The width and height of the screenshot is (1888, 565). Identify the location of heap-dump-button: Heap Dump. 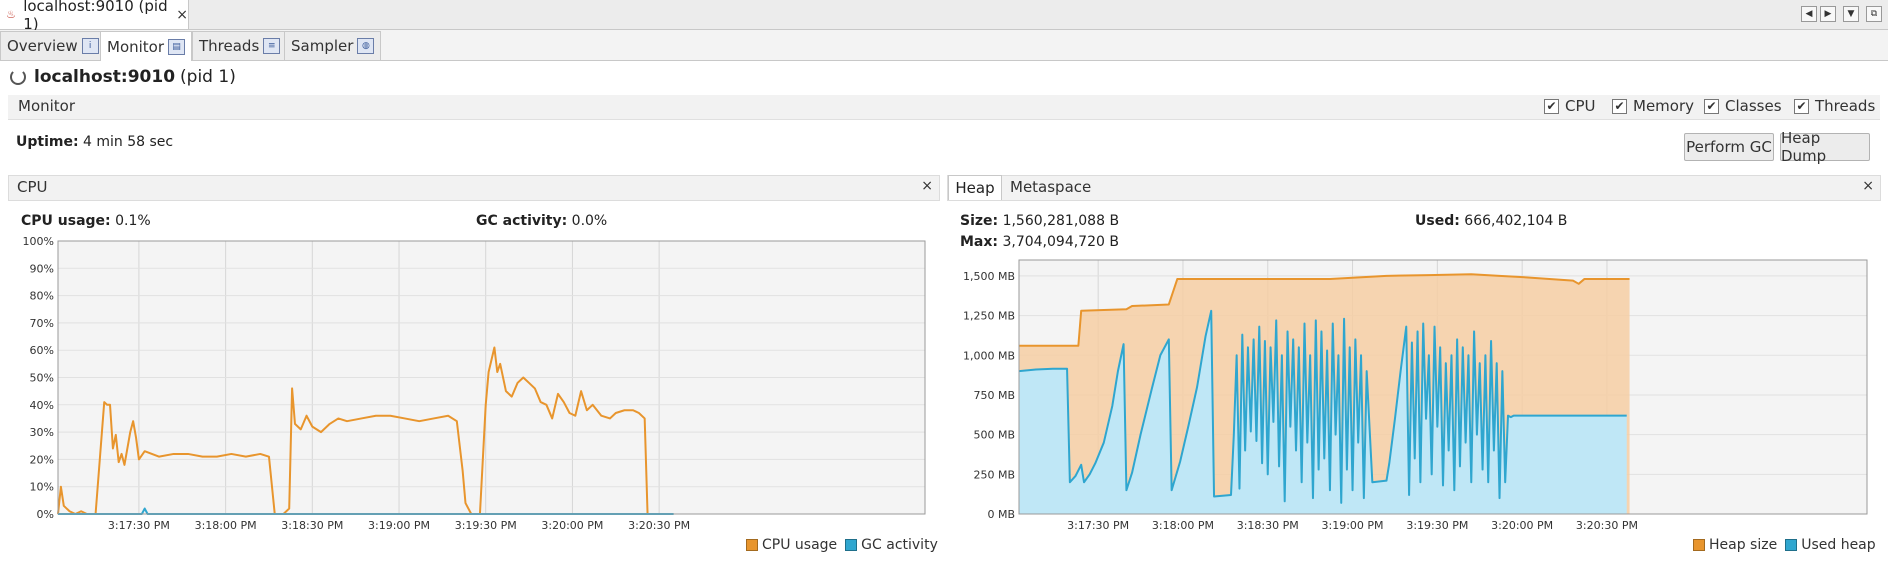
(1825, 147).